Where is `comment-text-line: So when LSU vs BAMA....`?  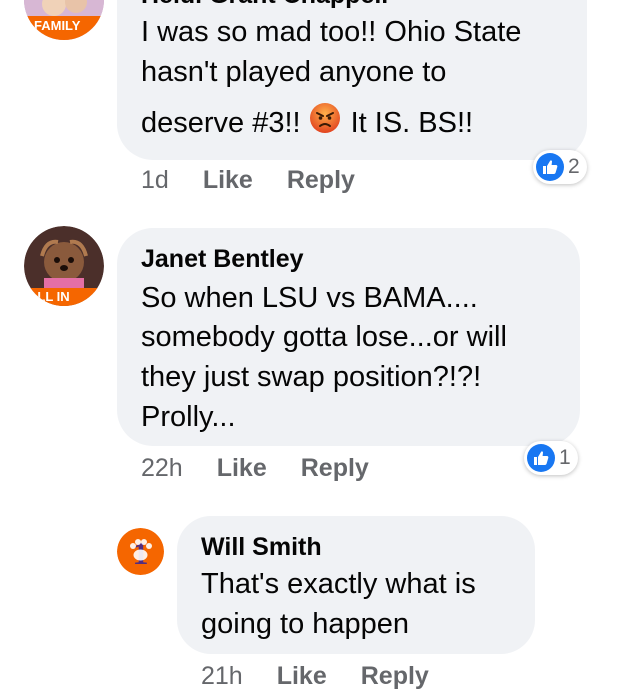
comment-text-line: So when LSU vs BAMA.... is located at coordinates (309, 298).